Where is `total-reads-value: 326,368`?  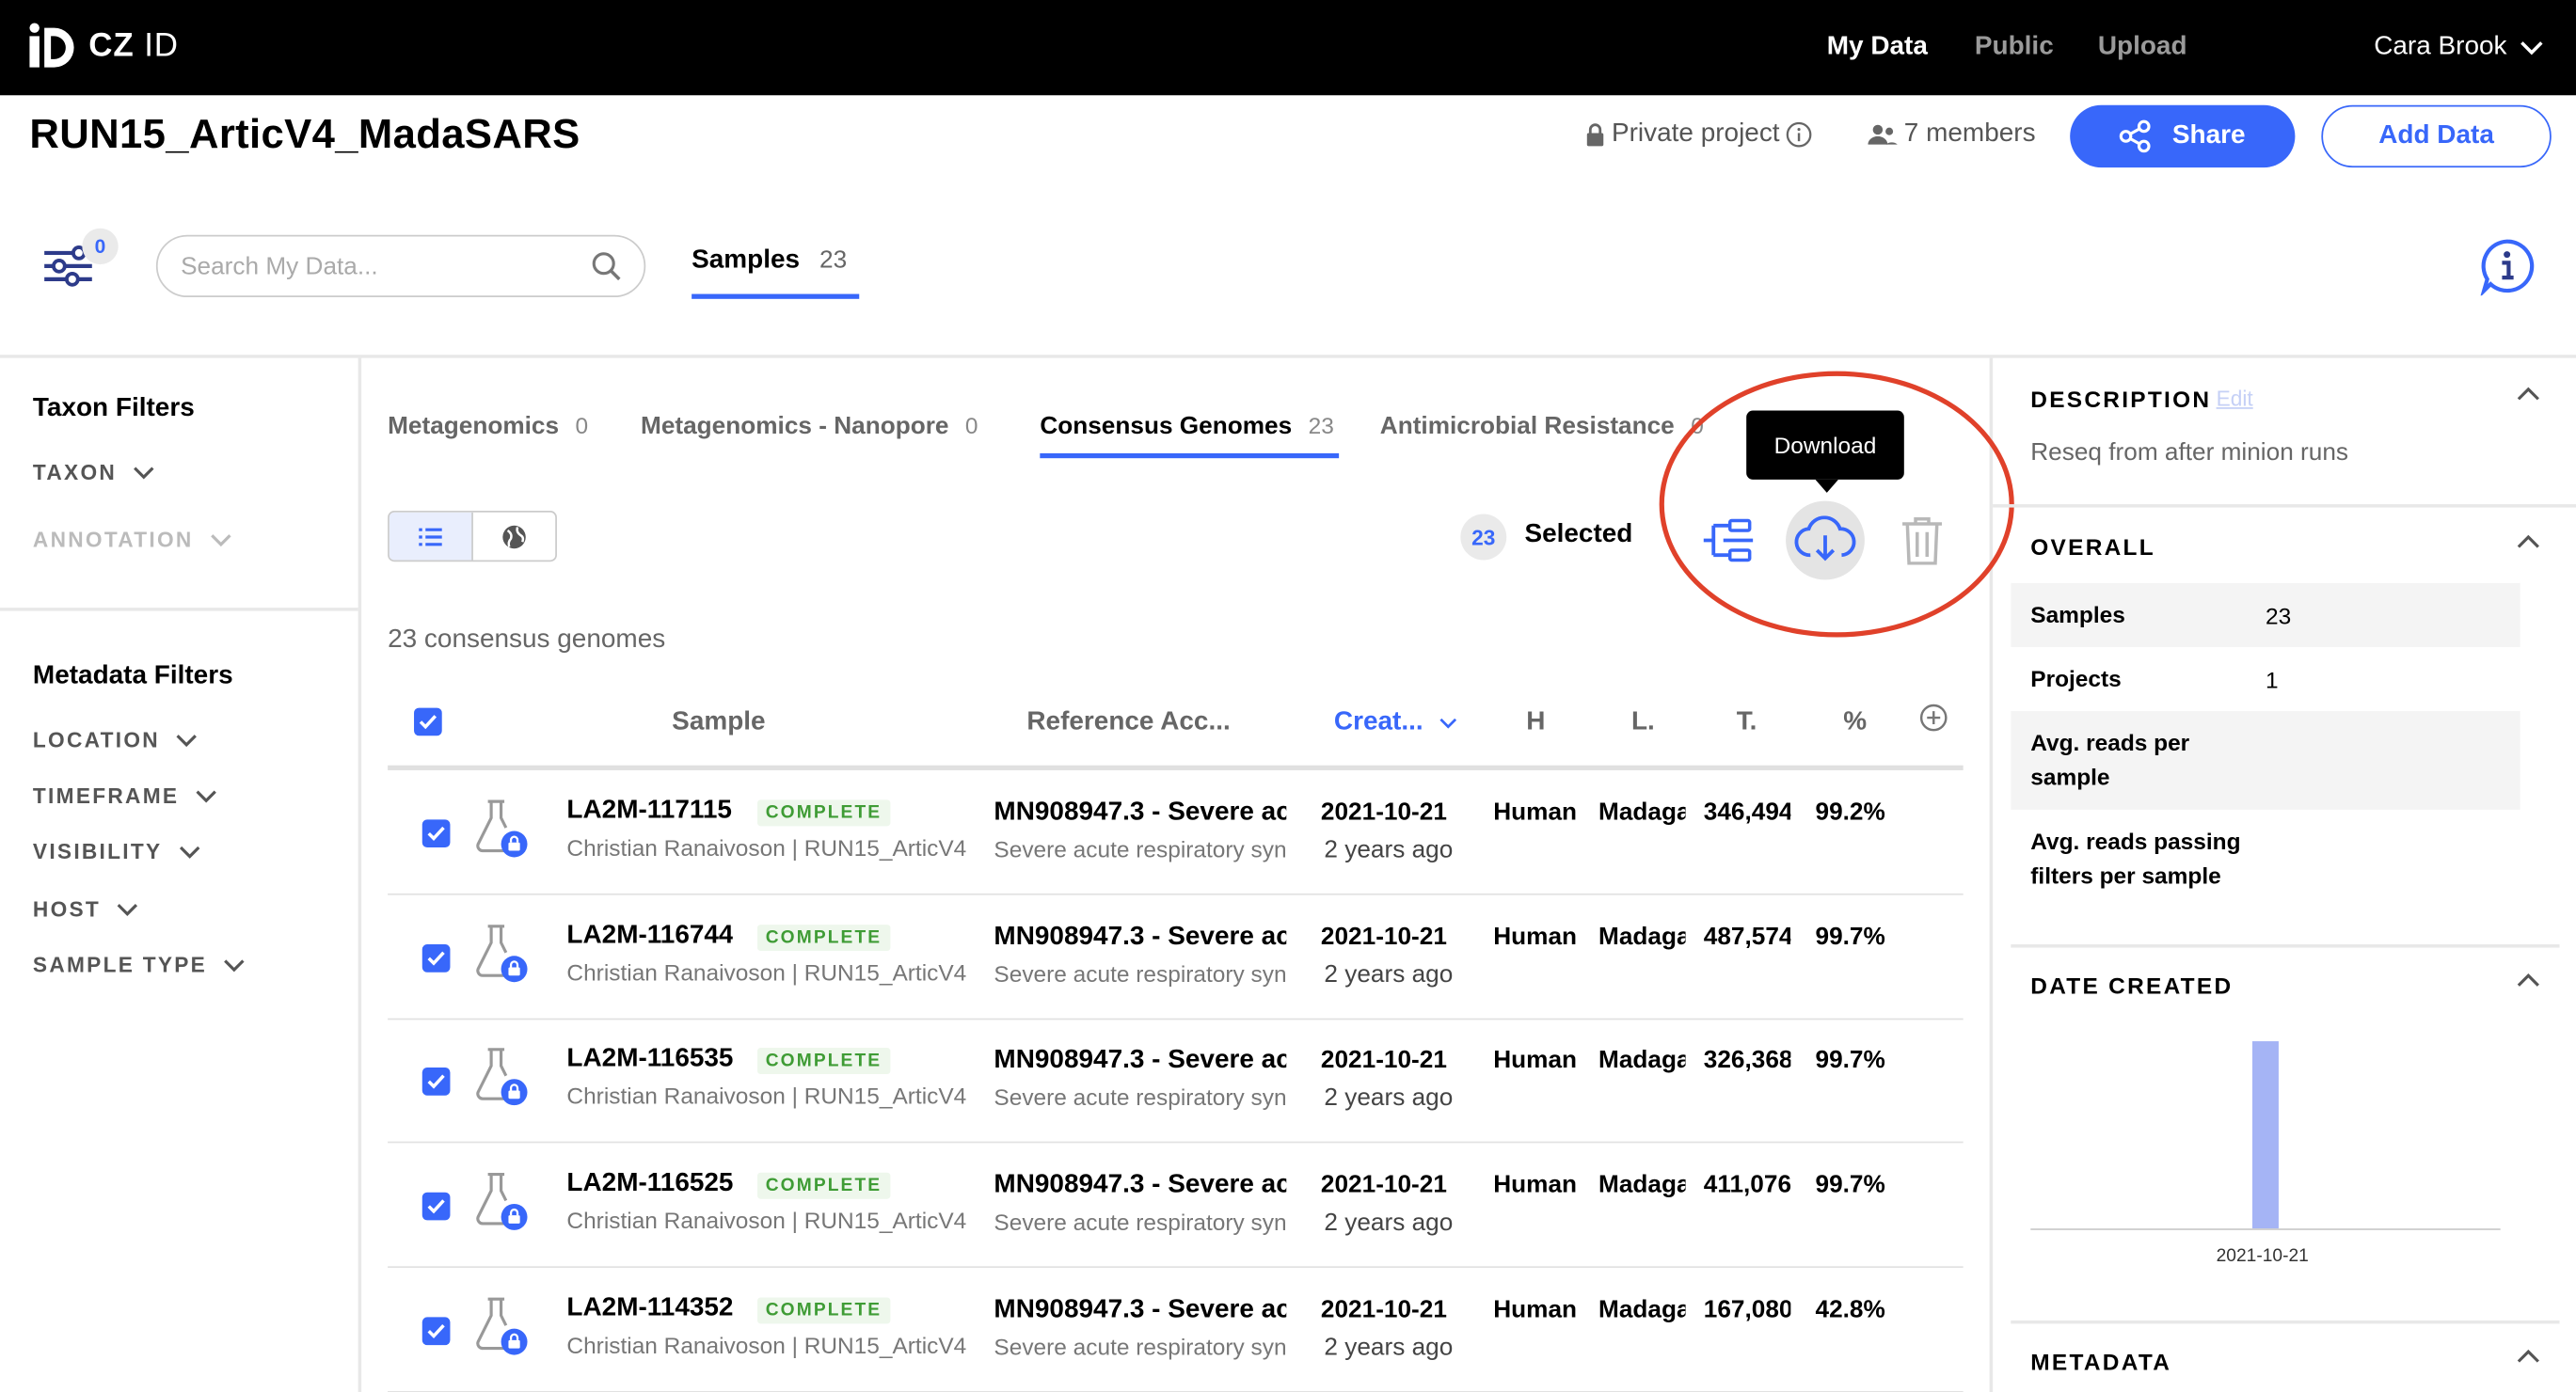 total-reads-value: 326,368 is located at coordinates (1747, 1061).